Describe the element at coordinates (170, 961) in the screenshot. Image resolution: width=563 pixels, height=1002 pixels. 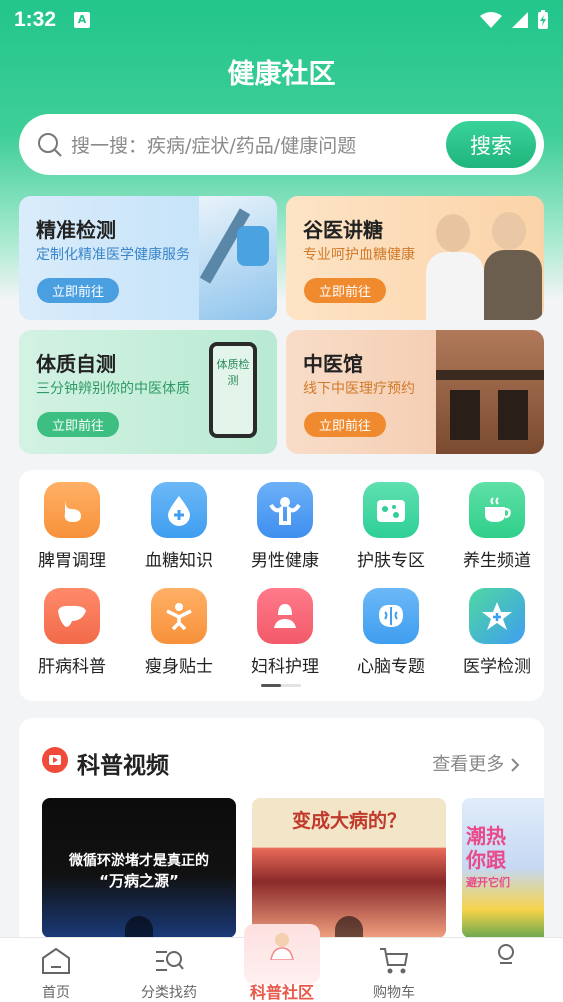
I see `category-search-icon` at that location.